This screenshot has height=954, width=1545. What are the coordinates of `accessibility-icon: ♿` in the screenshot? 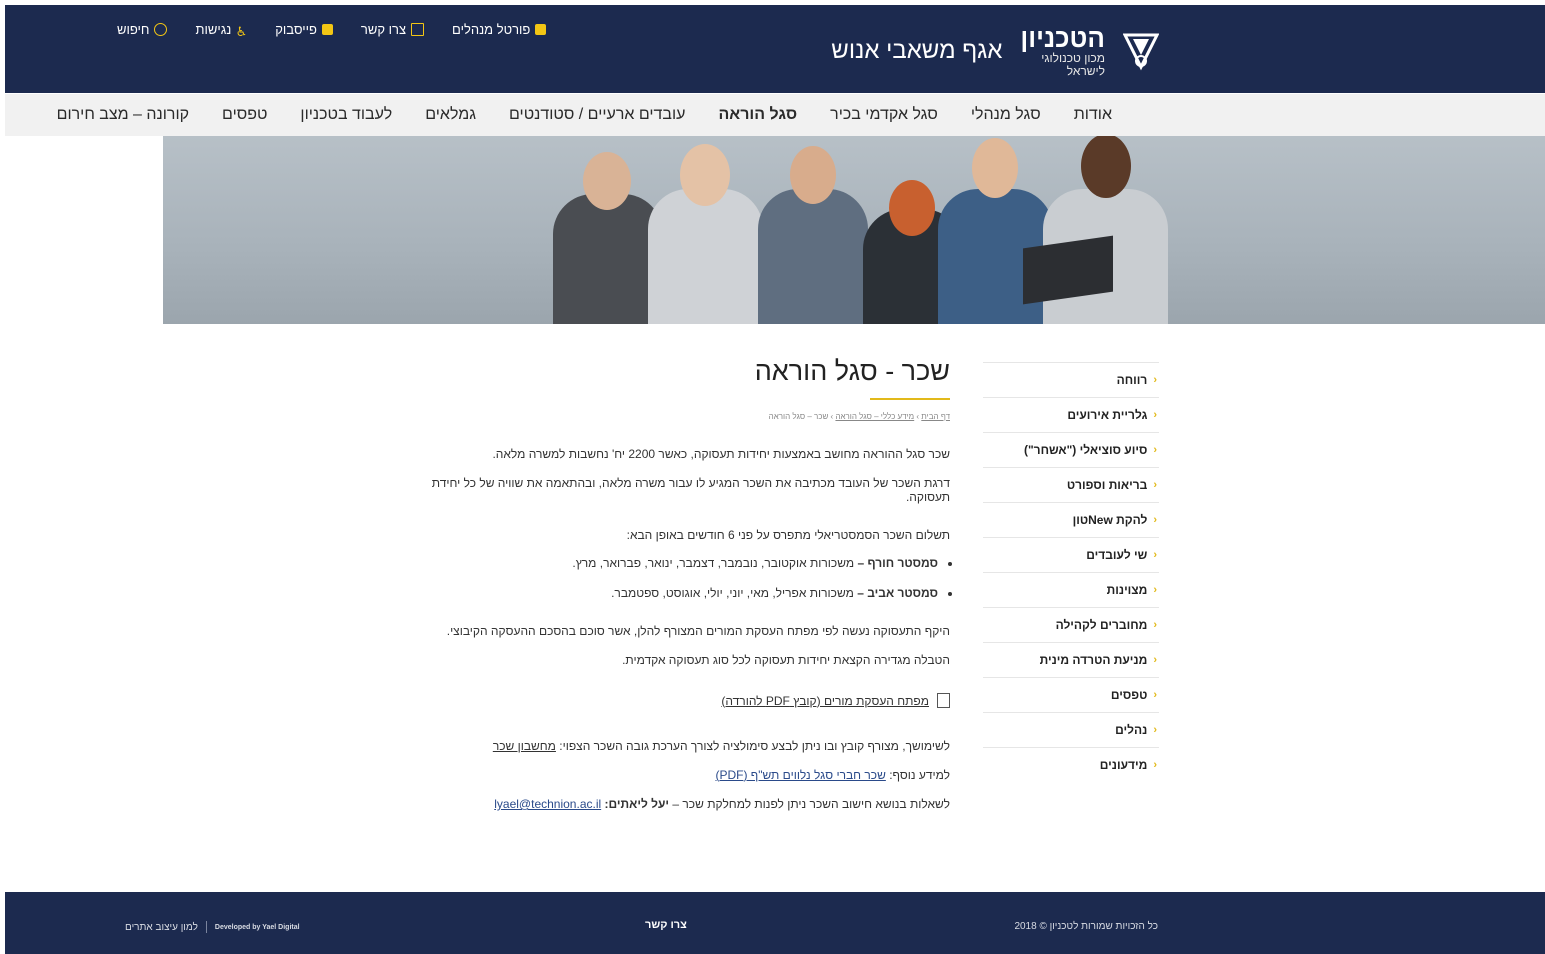 It's located at (241, 31).